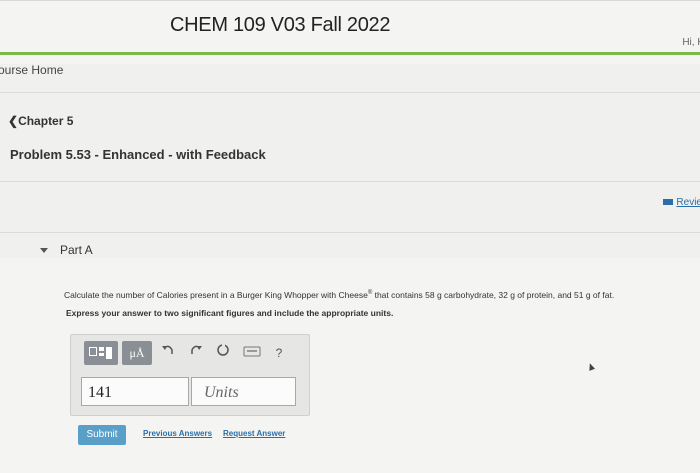 This screenshot has width=700, height=473. I want to click on answer-value-input: 141, so click(135, 391).